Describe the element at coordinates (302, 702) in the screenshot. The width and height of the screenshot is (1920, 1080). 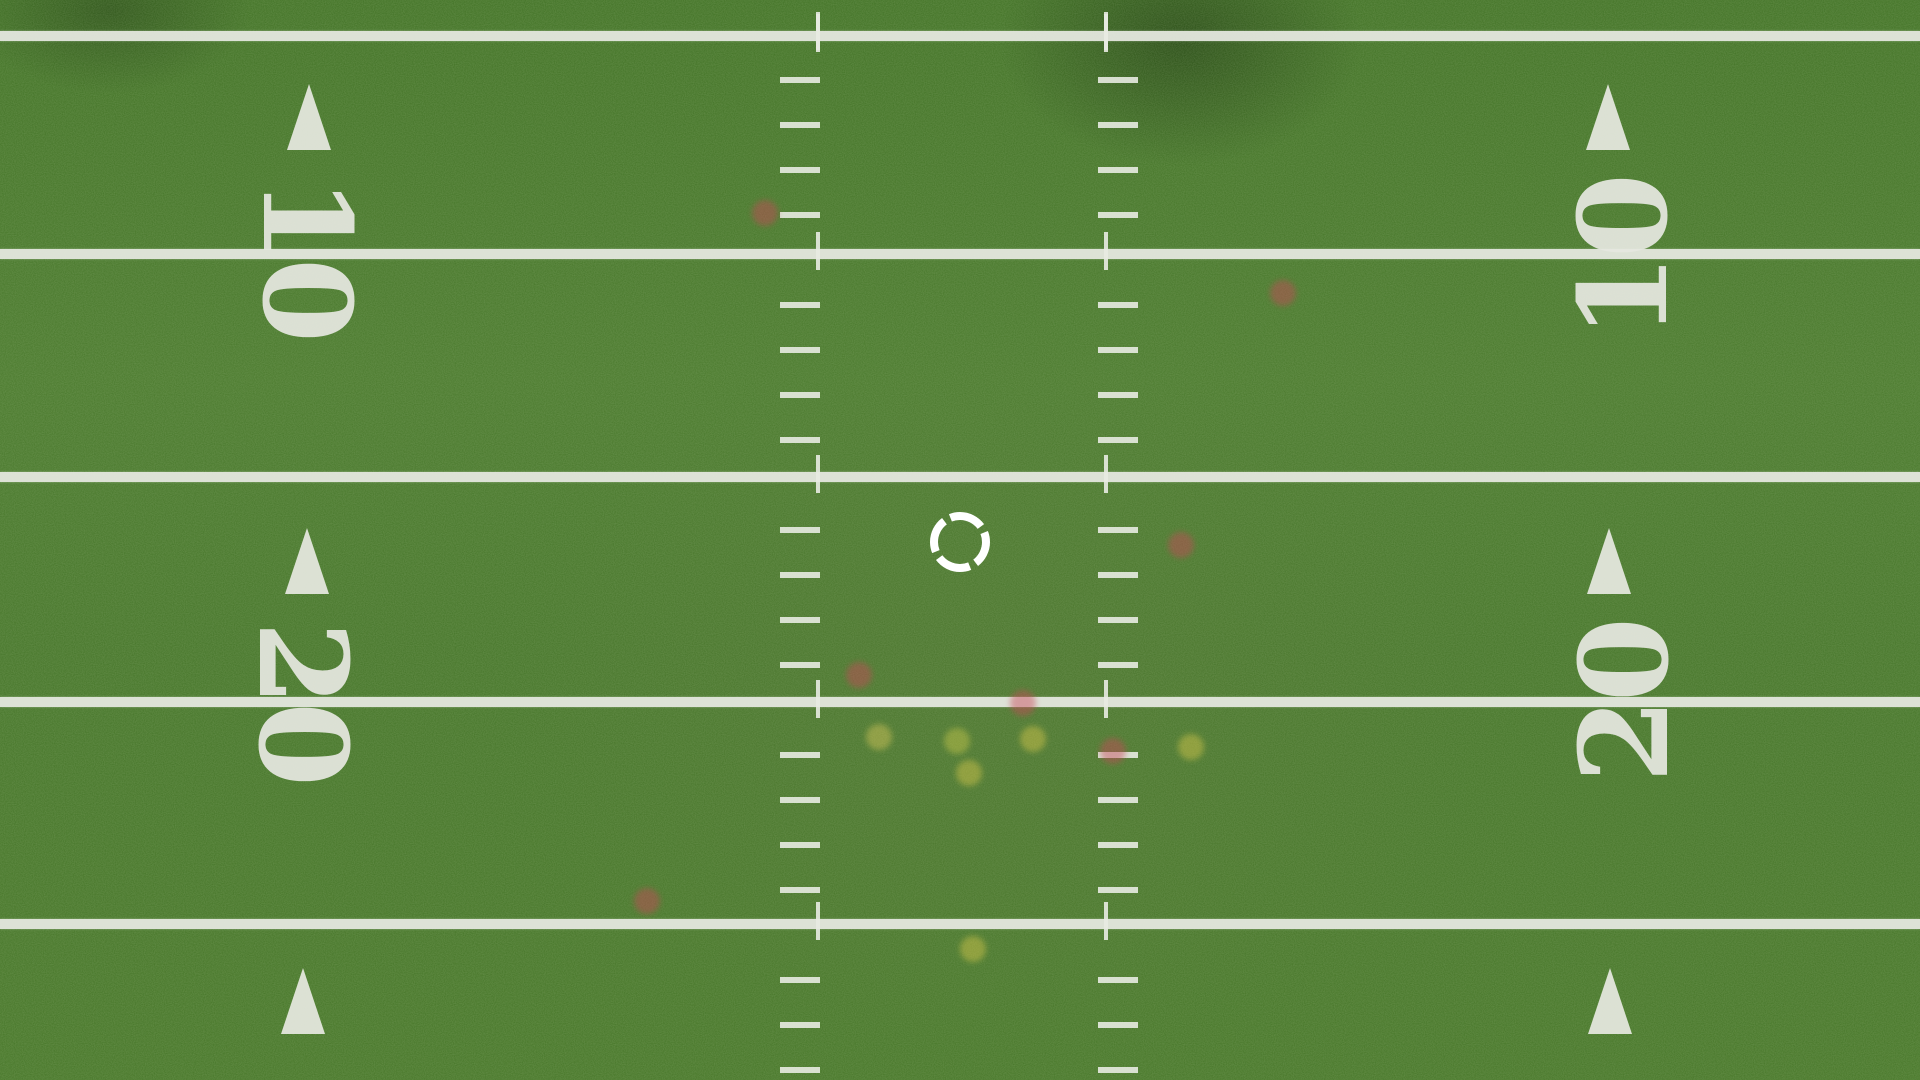
I see `yard-number-left-20: 20` at that location.